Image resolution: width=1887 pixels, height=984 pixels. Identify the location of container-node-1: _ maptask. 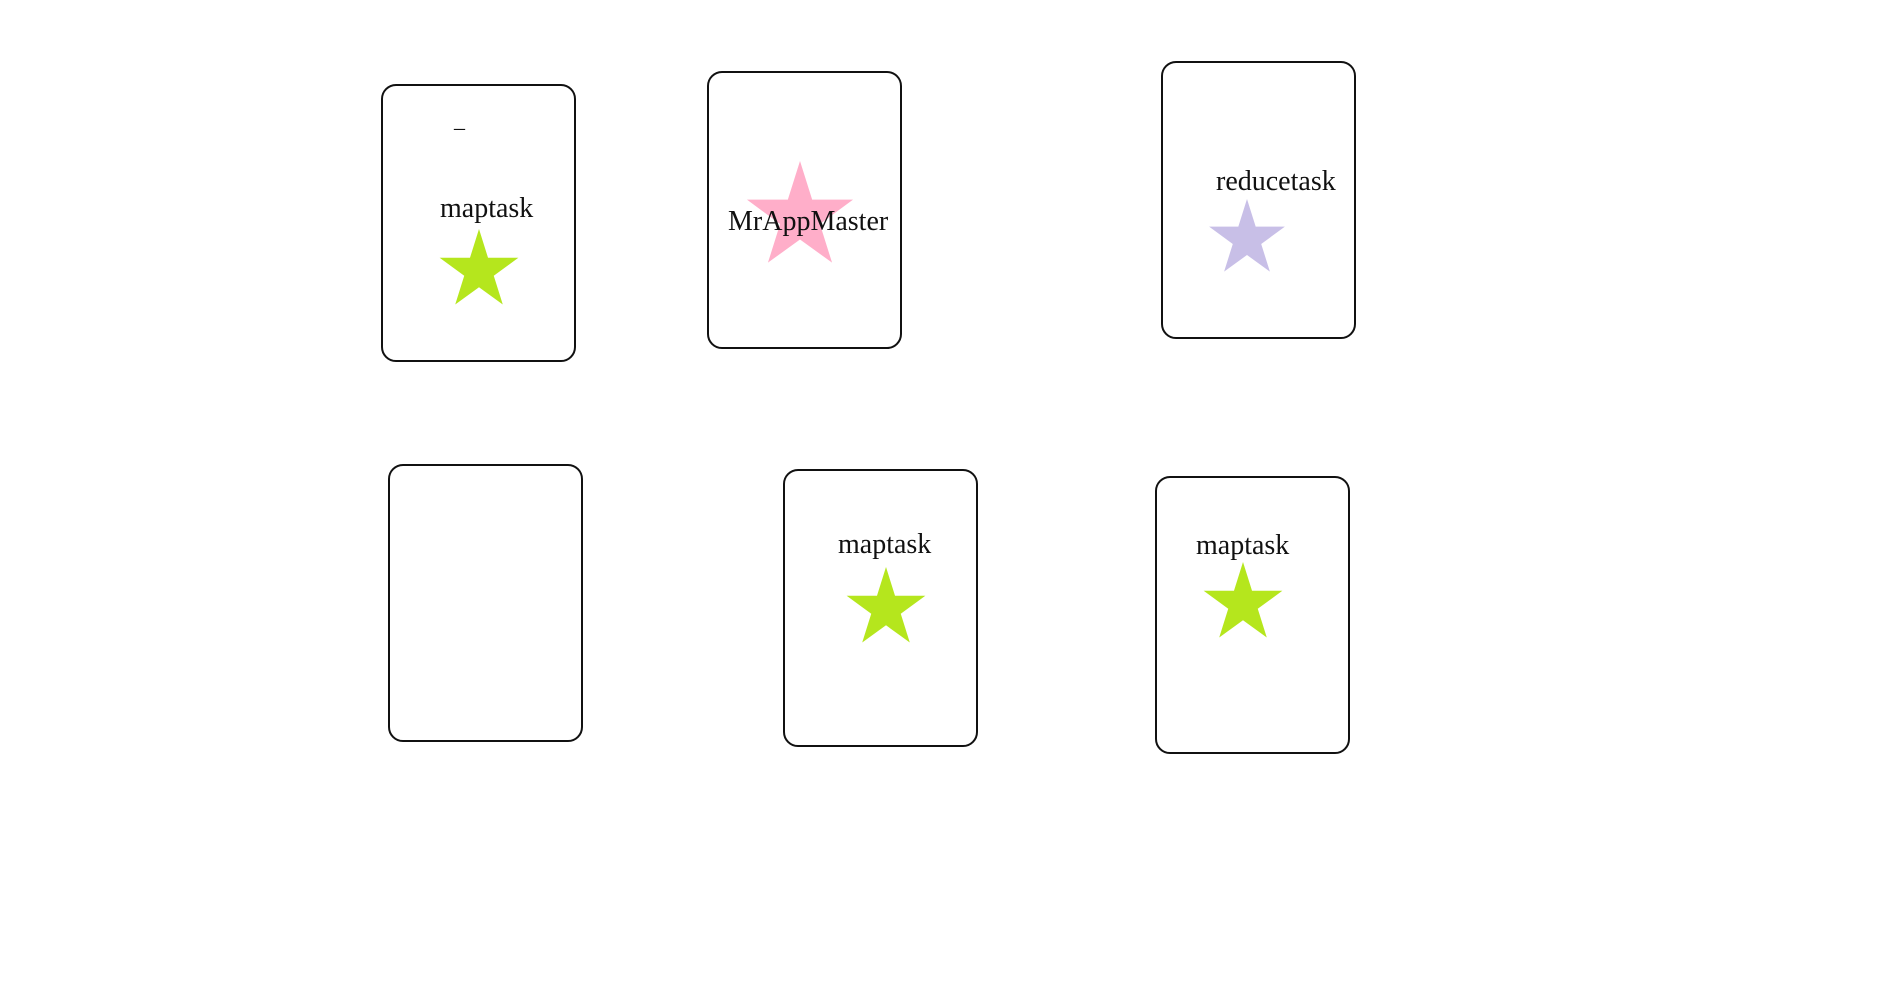
(478, 223).